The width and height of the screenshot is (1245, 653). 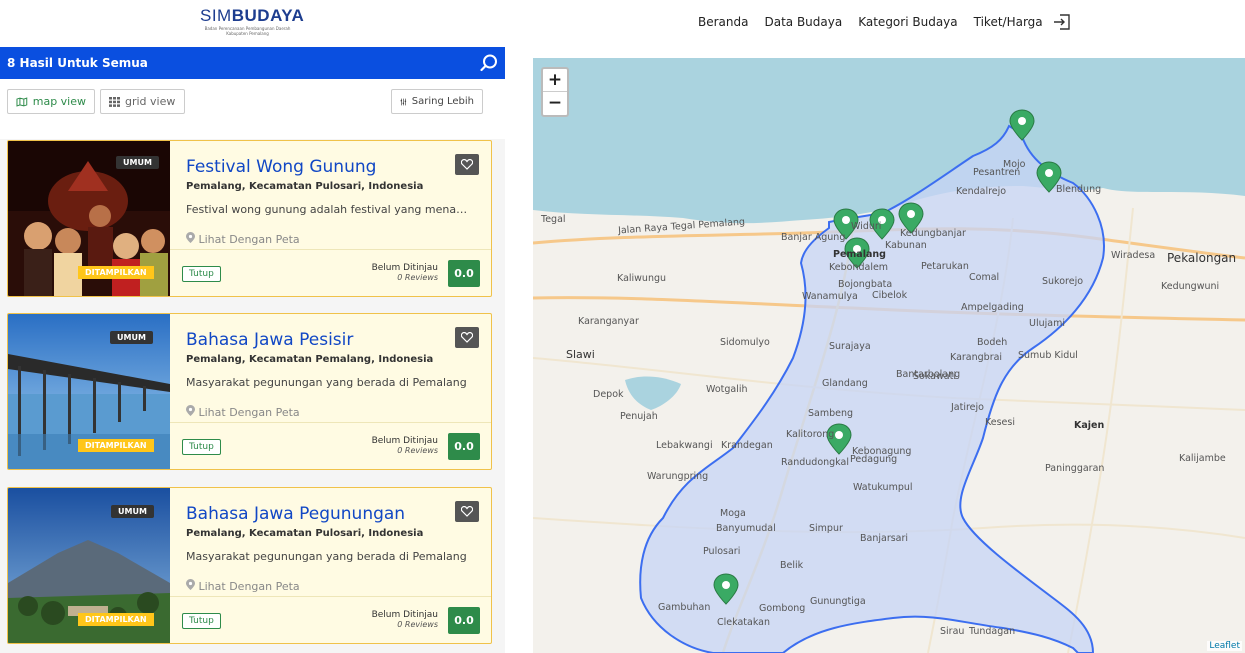 What do you see at coordinates (874, 459) in the screenshot?
I see `map-label: Pedagung` at bounding box center [874, 459].